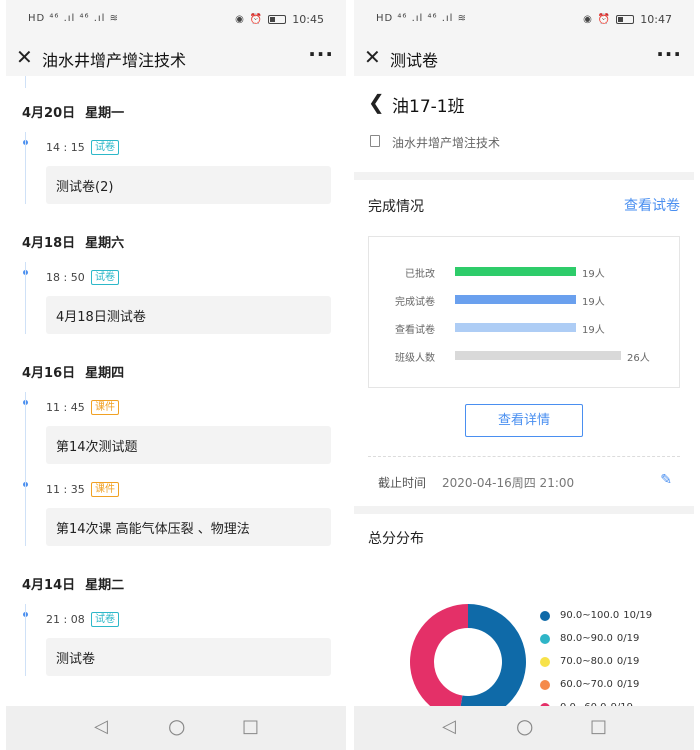  What do you see at coordinates (524, 456) in the screenshot?
I see `divider` at bounding box center [524, 456].